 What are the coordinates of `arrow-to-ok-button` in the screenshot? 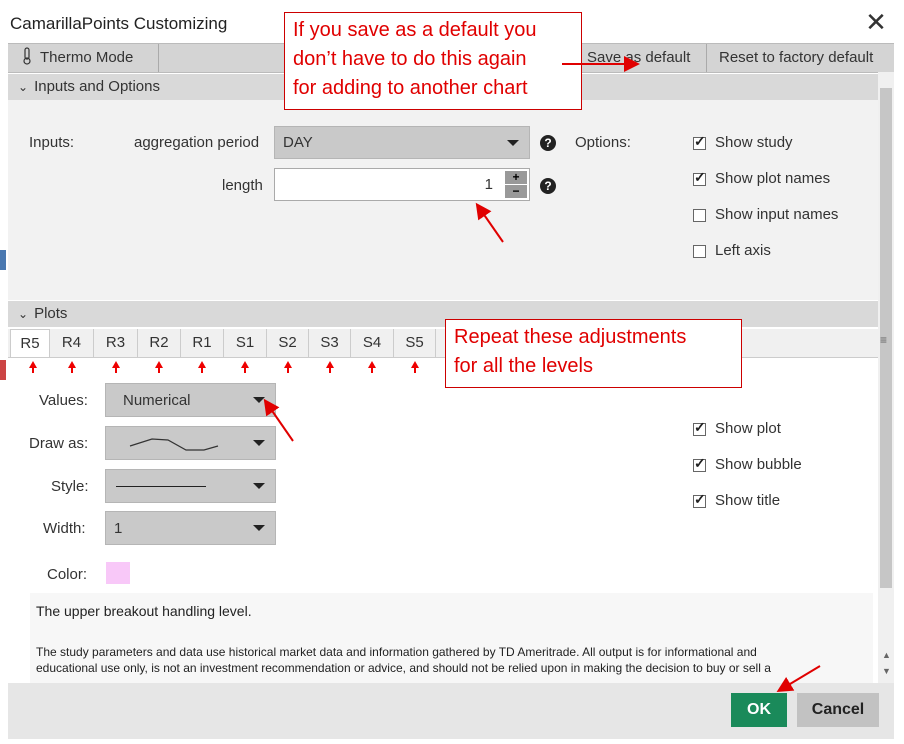 It's located at (798, 679).